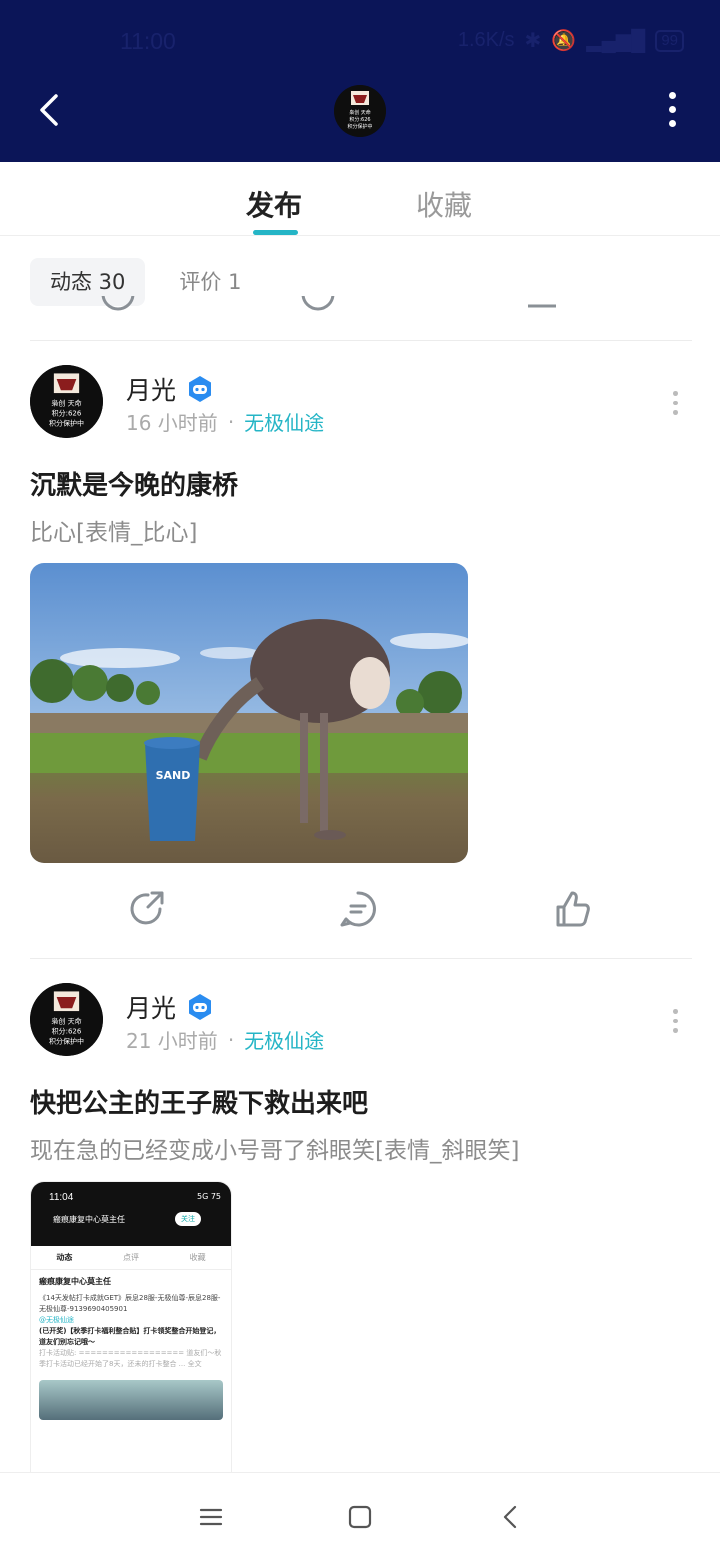 The image size is (720, 1560). Describe the element at coordinates (173, 775) in the screenshot. I see `barrel-label: SAND` at that location.